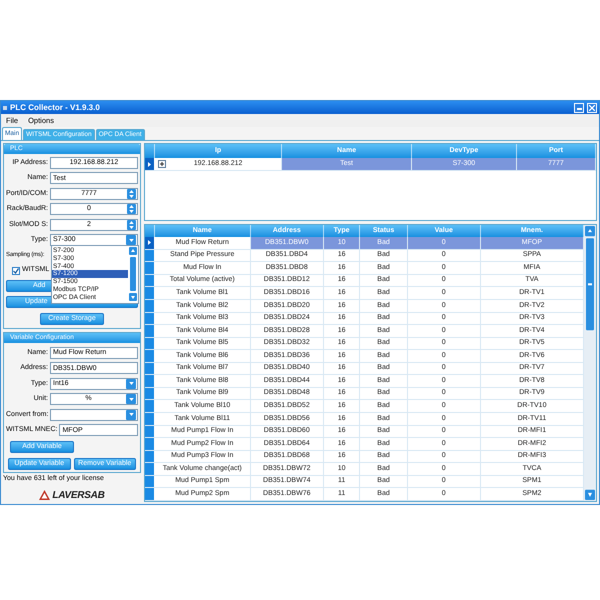 This screenshot has height=600, width=600. What do you see at coordinates (55, 108) in the screenshot?
I see `window-title: PLC Collector - V1.9.3.0` at bounding box center [55, 108].